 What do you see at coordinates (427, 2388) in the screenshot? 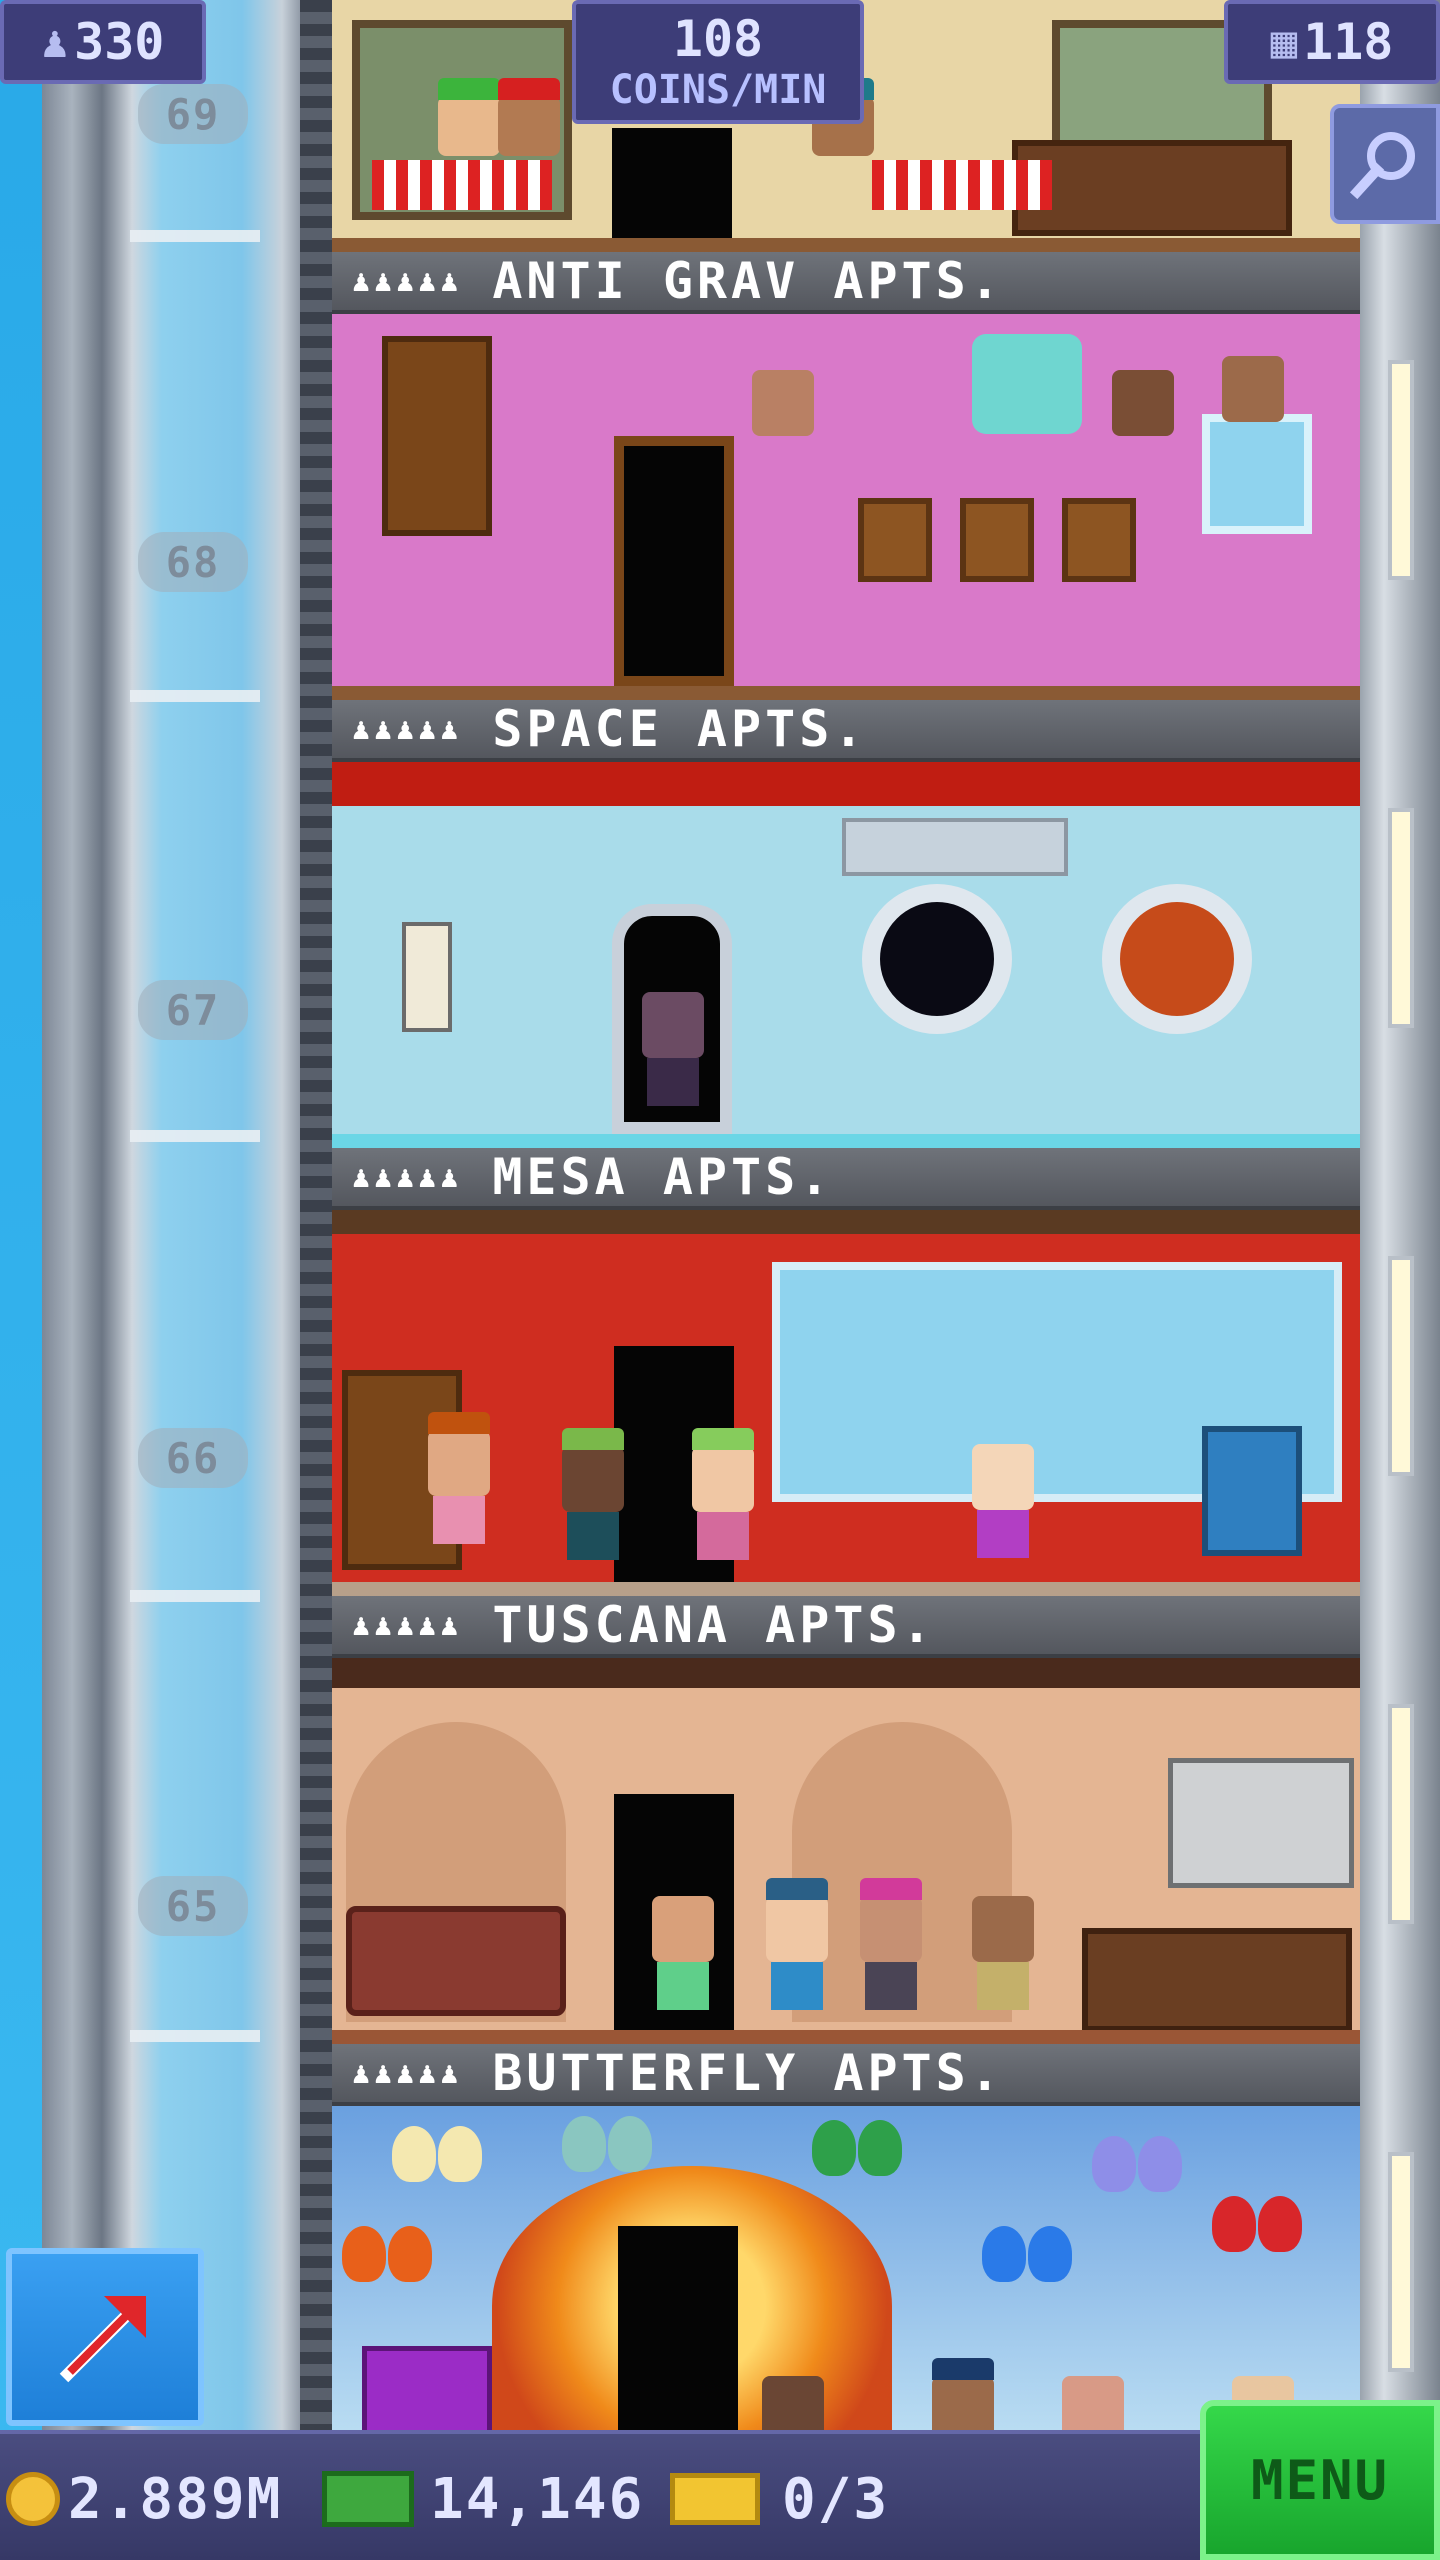
I see `purple-chair` at bounding box center [427, 2388].